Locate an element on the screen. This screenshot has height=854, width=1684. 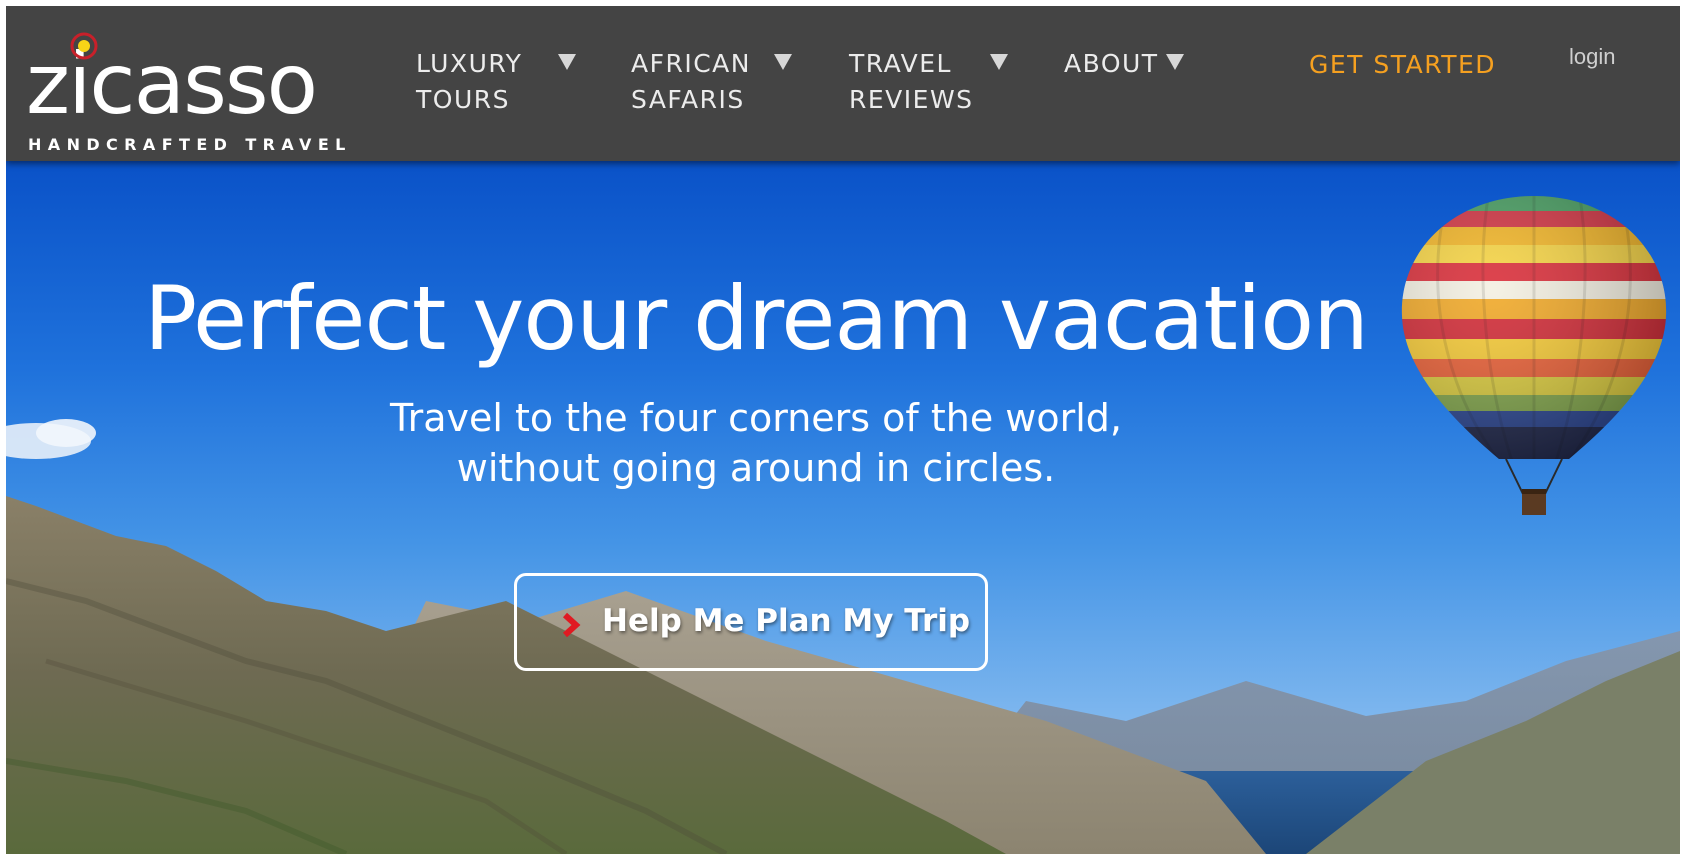
logo-tagline: HANDCRAFTED TRAVEL is located at coordinates (190, 144).